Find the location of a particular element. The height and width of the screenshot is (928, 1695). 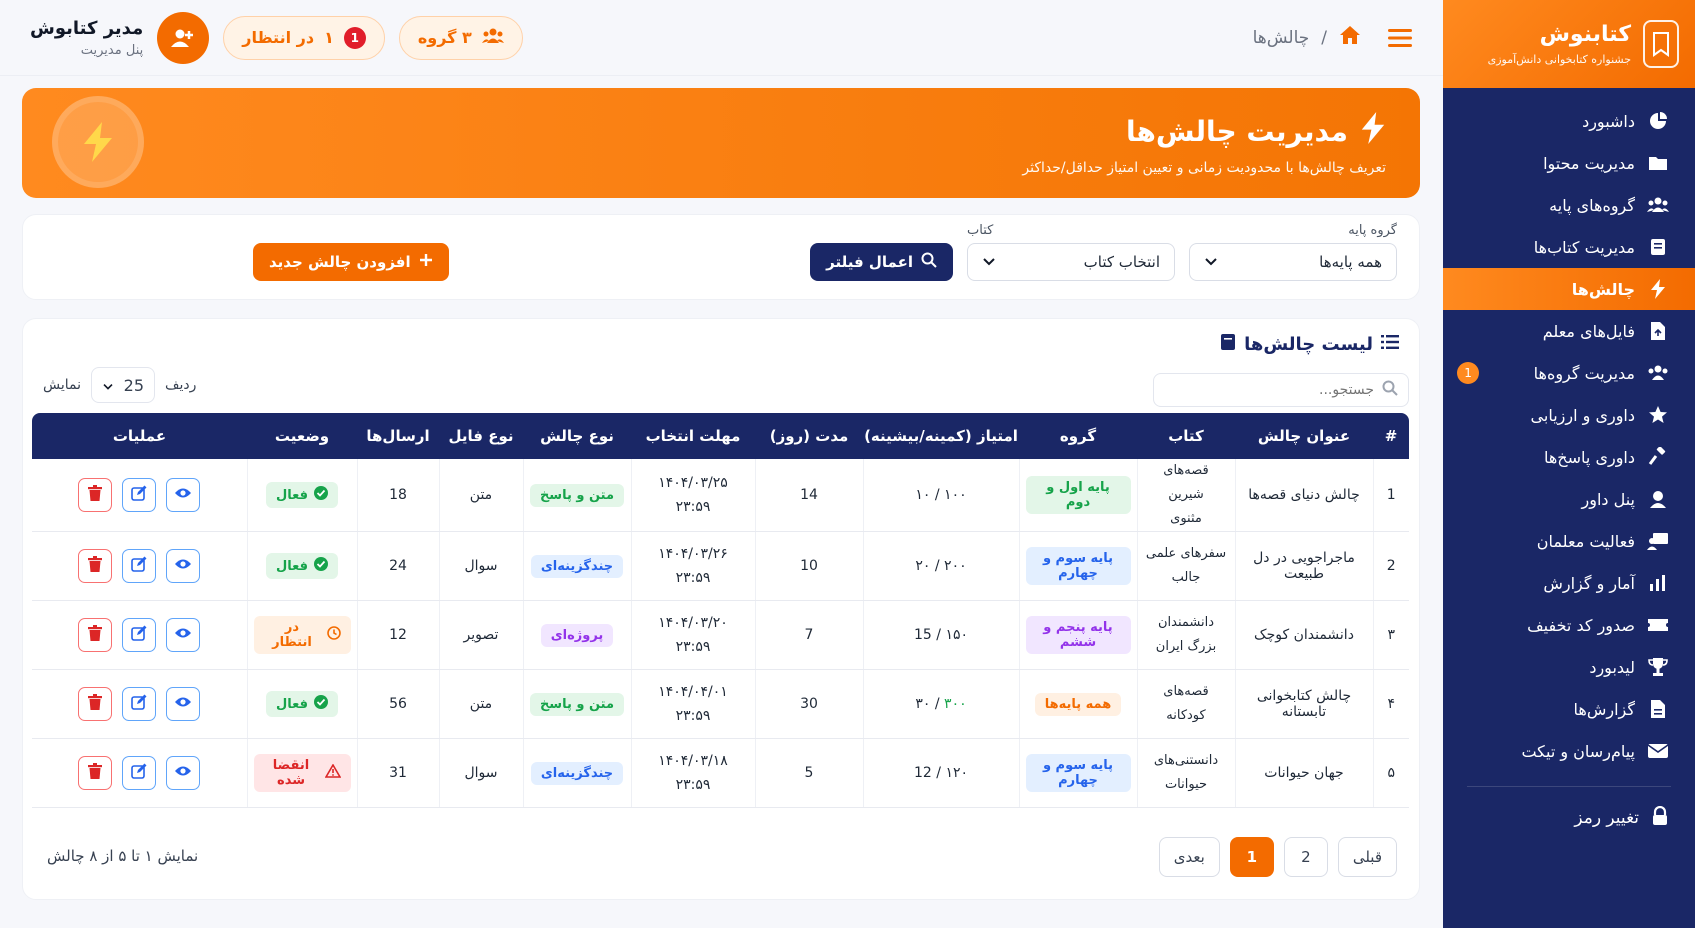

sidebar-item-teacher-activity: فعالیت معلمان is located at coordinates (1569, 541).